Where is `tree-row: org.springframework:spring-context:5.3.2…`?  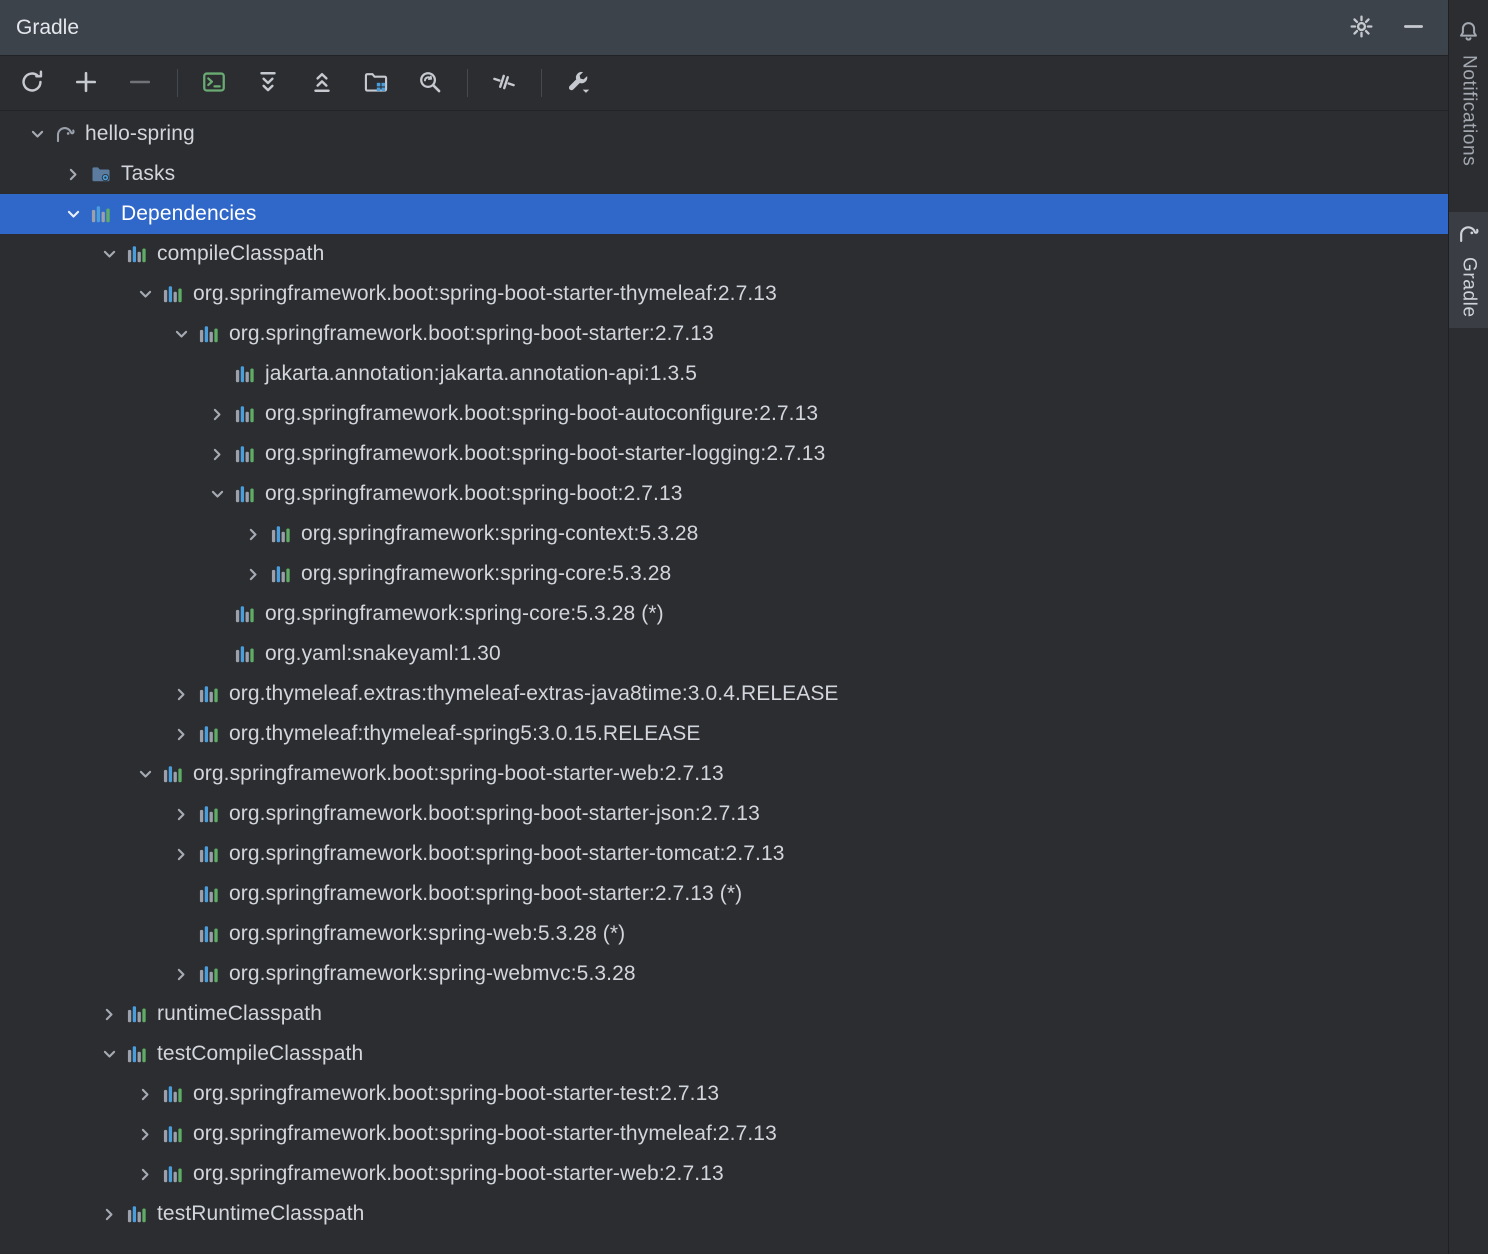 tree-row: org.springframework:spring-context:5.3.2… is located at coordinates (724, 534).